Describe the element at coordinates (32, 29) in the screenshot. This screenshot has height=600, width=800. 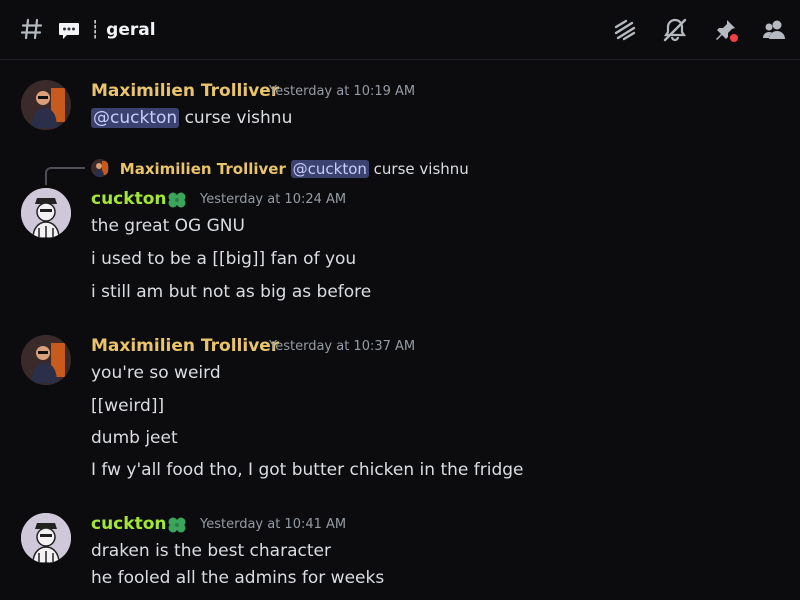
I see `hash-icon` at that location.